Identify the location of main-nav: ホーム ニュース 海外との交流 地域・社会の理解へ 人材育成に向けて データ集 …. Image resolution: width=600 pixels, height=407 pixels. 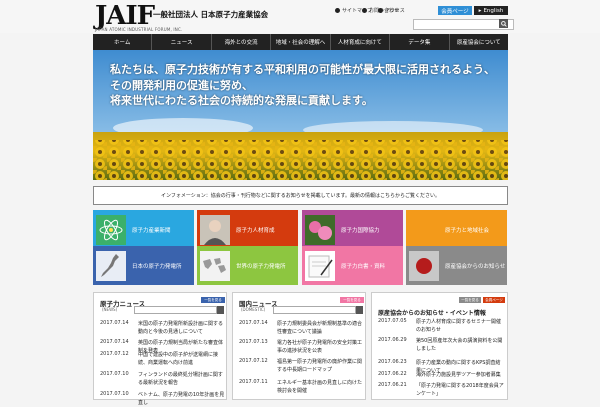
(300, 42).